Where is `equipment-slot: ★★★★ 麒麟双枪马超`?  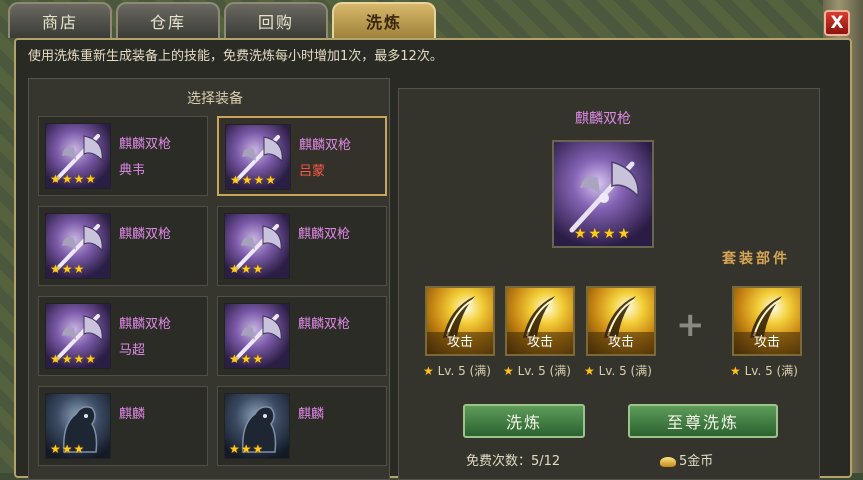 equipment-slot: ★★★★ 麒麟双枪马超 is located at coordinates (123, 336).